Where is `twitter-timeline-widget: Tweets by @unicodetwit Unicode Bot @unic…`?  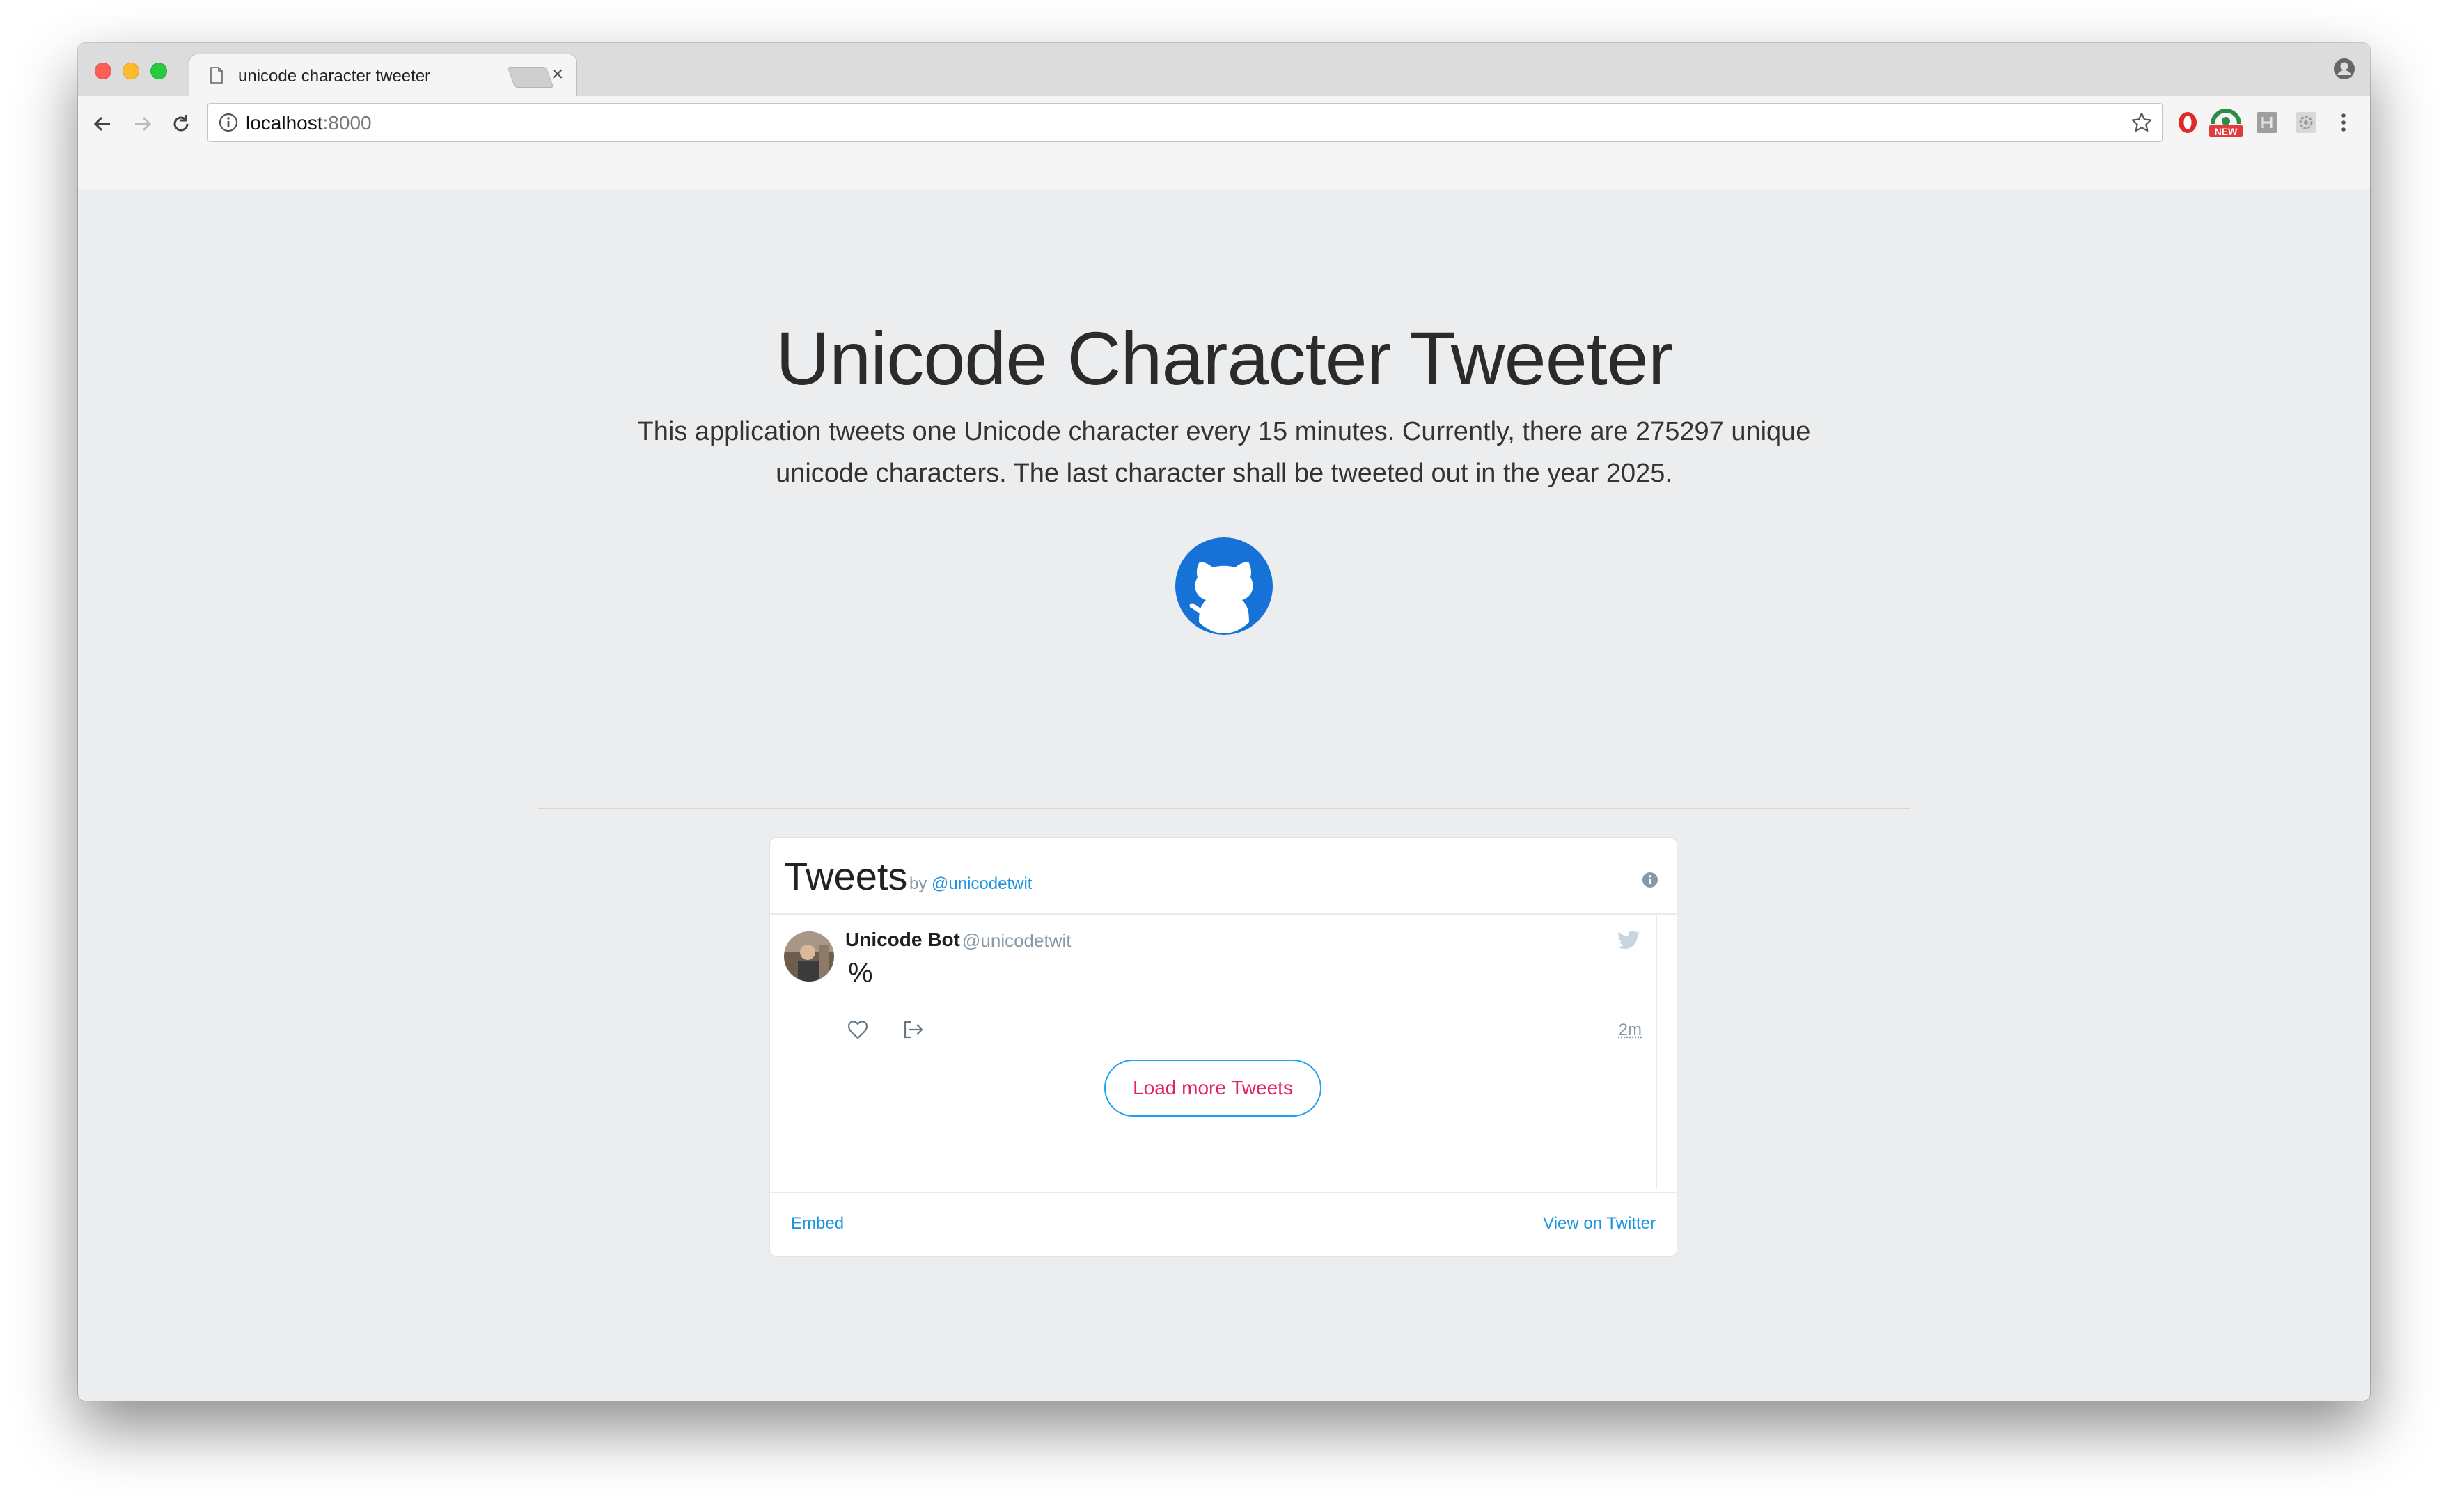
twitter-timeline-widget: Tweets by @unicodetwit Unicode Bot @unic… is located at coordinates (1224, 1047).